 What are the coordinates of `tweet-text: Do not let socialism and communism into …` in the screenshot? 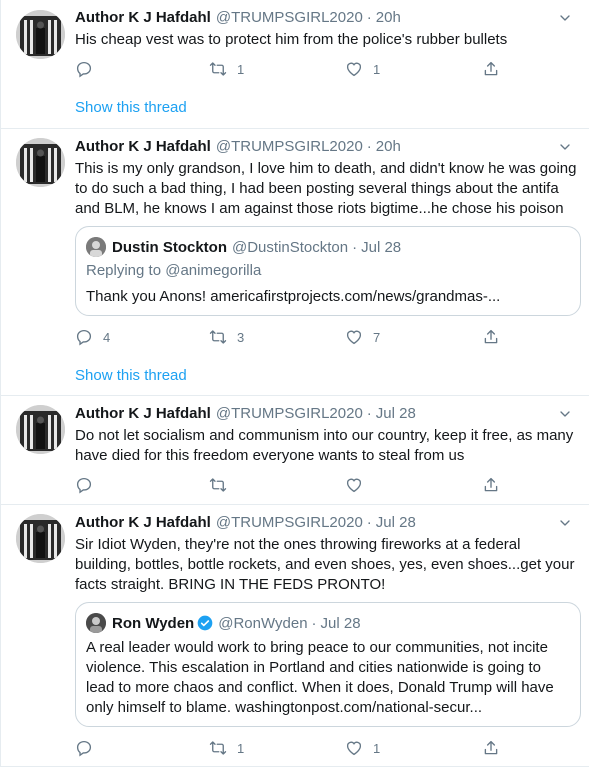 It's located at (324, 445).